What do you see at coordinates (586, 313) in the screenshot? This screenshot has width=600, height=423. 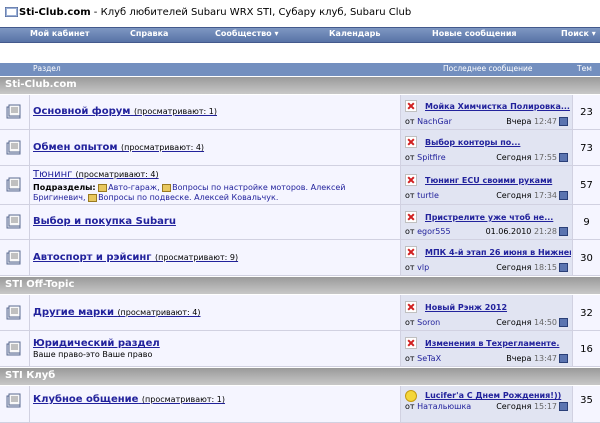 I see `topic-count: 32` at bounding box center [586, 313].